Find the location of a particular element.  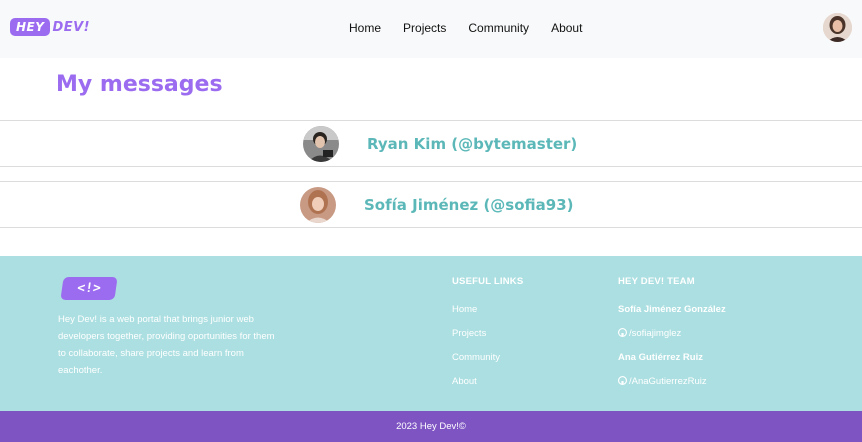

team-heading: HEY DEV! TEAM is located at coordinates (656, 281).